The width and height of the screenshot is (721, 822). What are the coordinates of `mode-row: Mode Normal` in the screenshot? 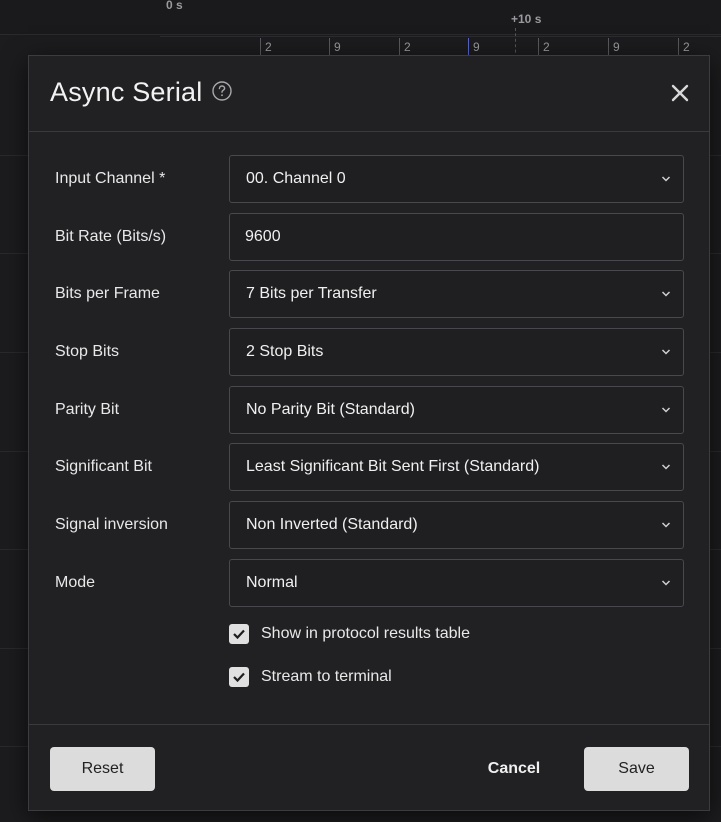 It's located at (369, 583).